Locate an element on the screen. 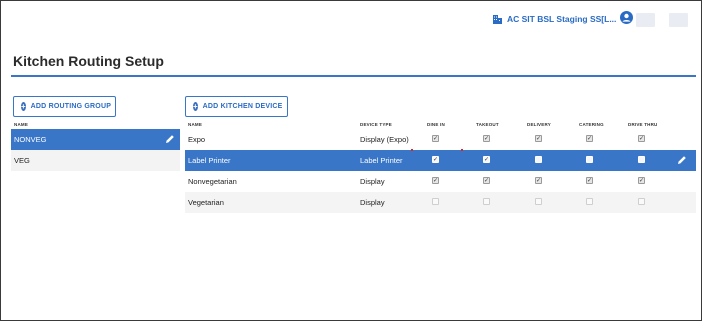 This screenshot has height=321, width=702. add-kitchen-device-label: ADD KITCHEN DEVICE is located at coordinates (242, 106).